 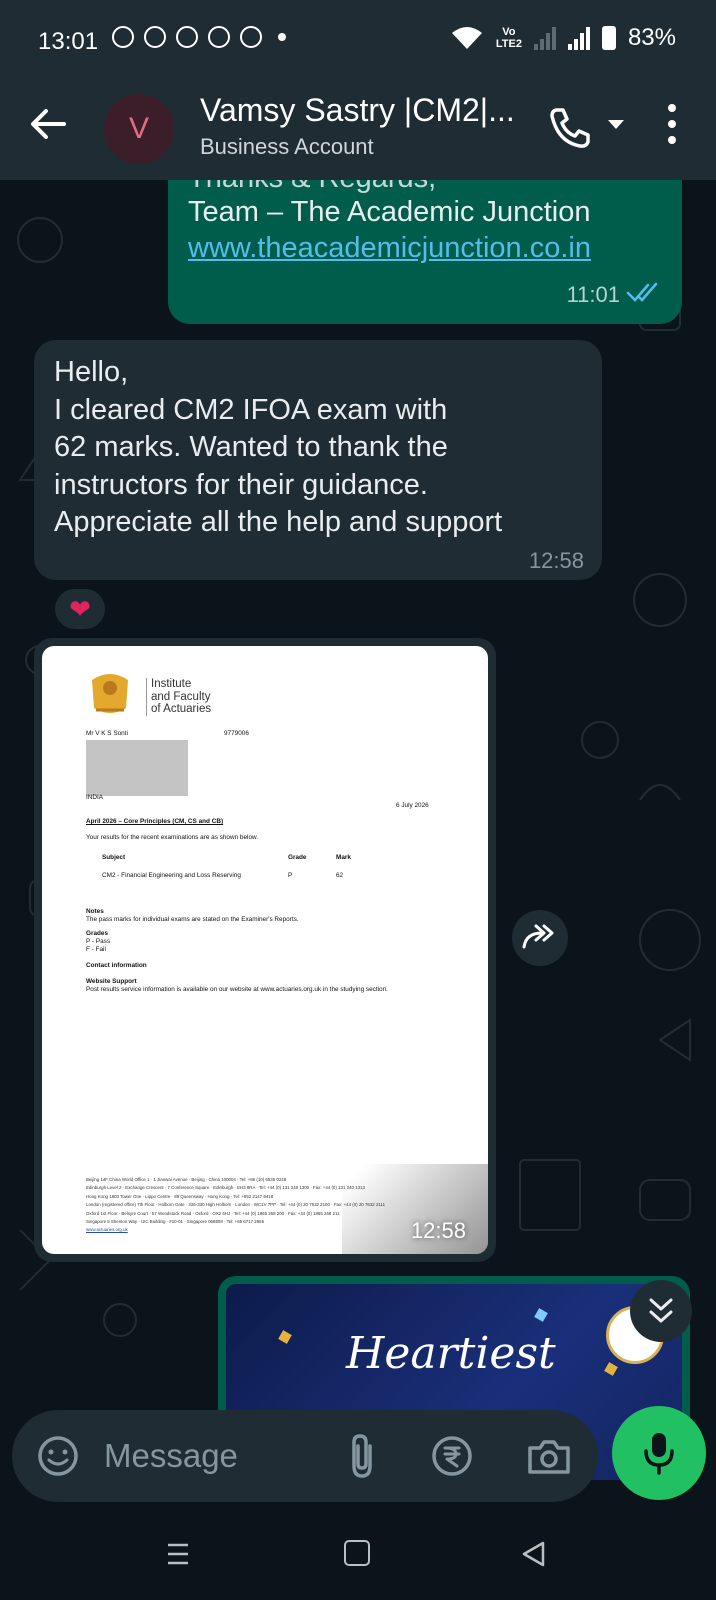 What do you see at coordinates (358, 40) in the screenshot?
I see `status-bar: 13:01 Vo LTE2 83%` at bounding box center [358, 40].